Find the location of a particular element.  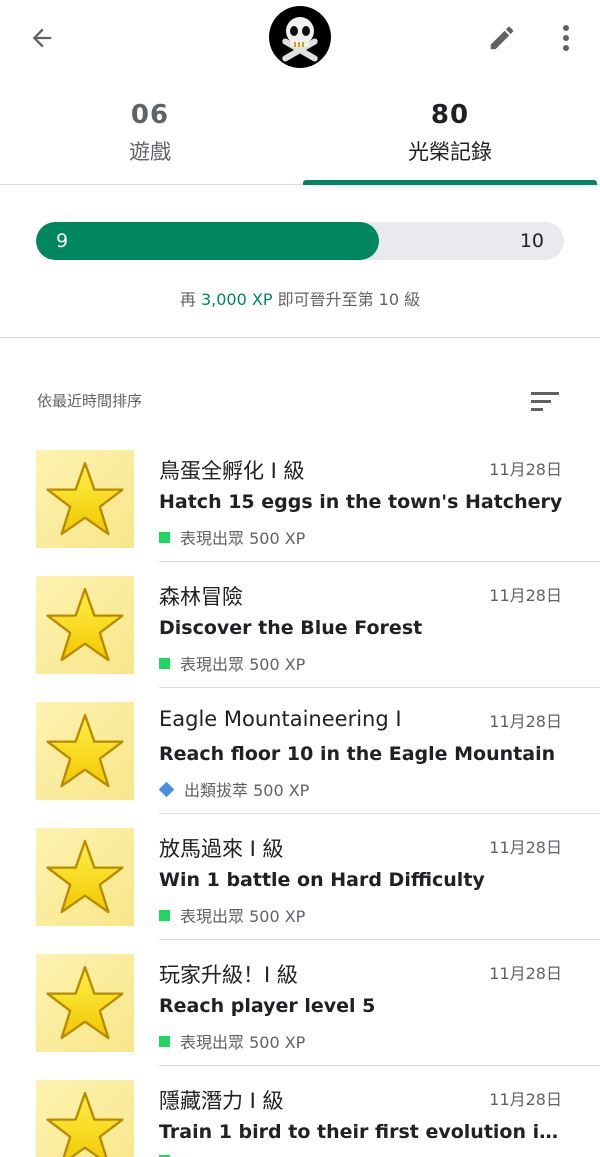

tab-achievements: 80 光榮記錄 is located at coordinates (450, 136).